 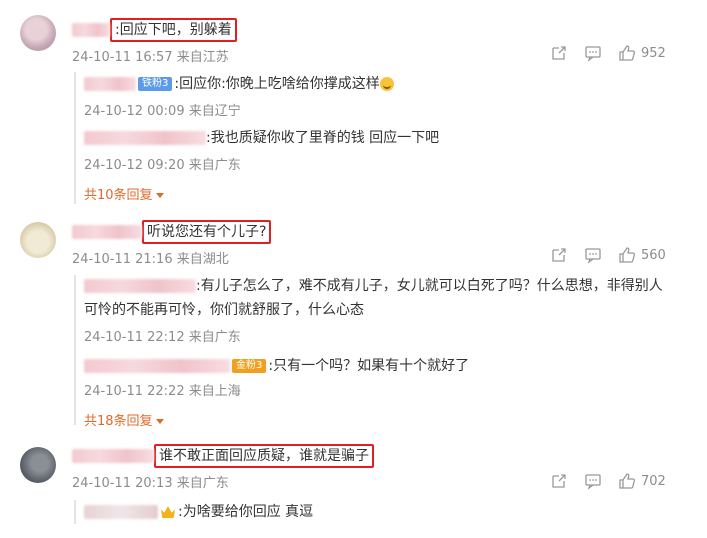 What do you see at coordinates (122, 259) in the screenshot?
I see `comment-time: 24-10-11 21:16` at bounding box center [122, 259].